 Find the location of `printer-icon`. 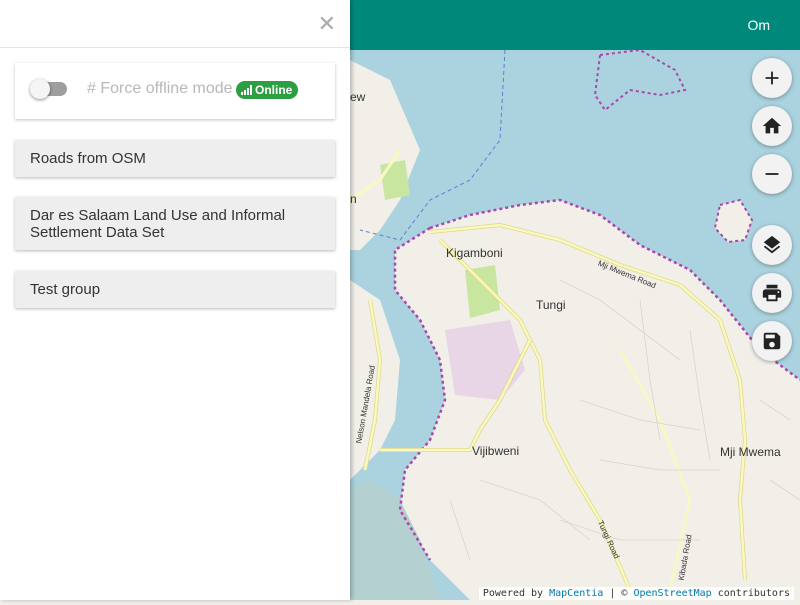

printer-icon is located at coordinates (772, 293).